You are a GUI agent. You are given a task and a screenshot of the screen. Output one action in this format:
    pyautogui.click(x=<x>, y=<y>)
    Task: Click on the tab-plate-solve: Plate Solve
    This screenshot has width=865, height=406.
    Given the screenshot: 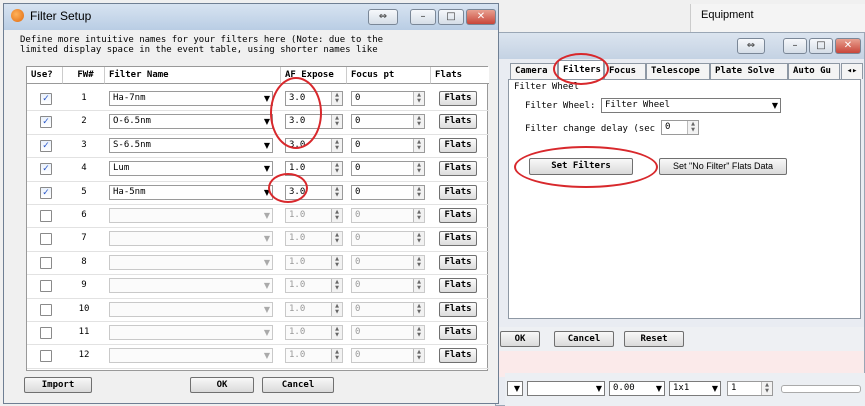 What is the action you would take?
    pyautogui.click(x=749, y=71)
    